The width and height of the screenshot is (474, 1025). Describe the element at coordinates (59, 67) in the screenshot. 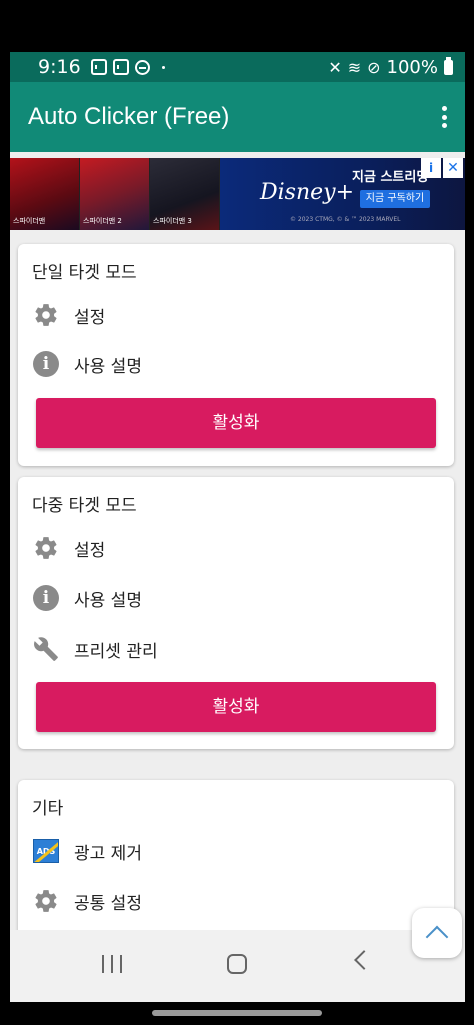

I see `status-time: 9:16` at that location.